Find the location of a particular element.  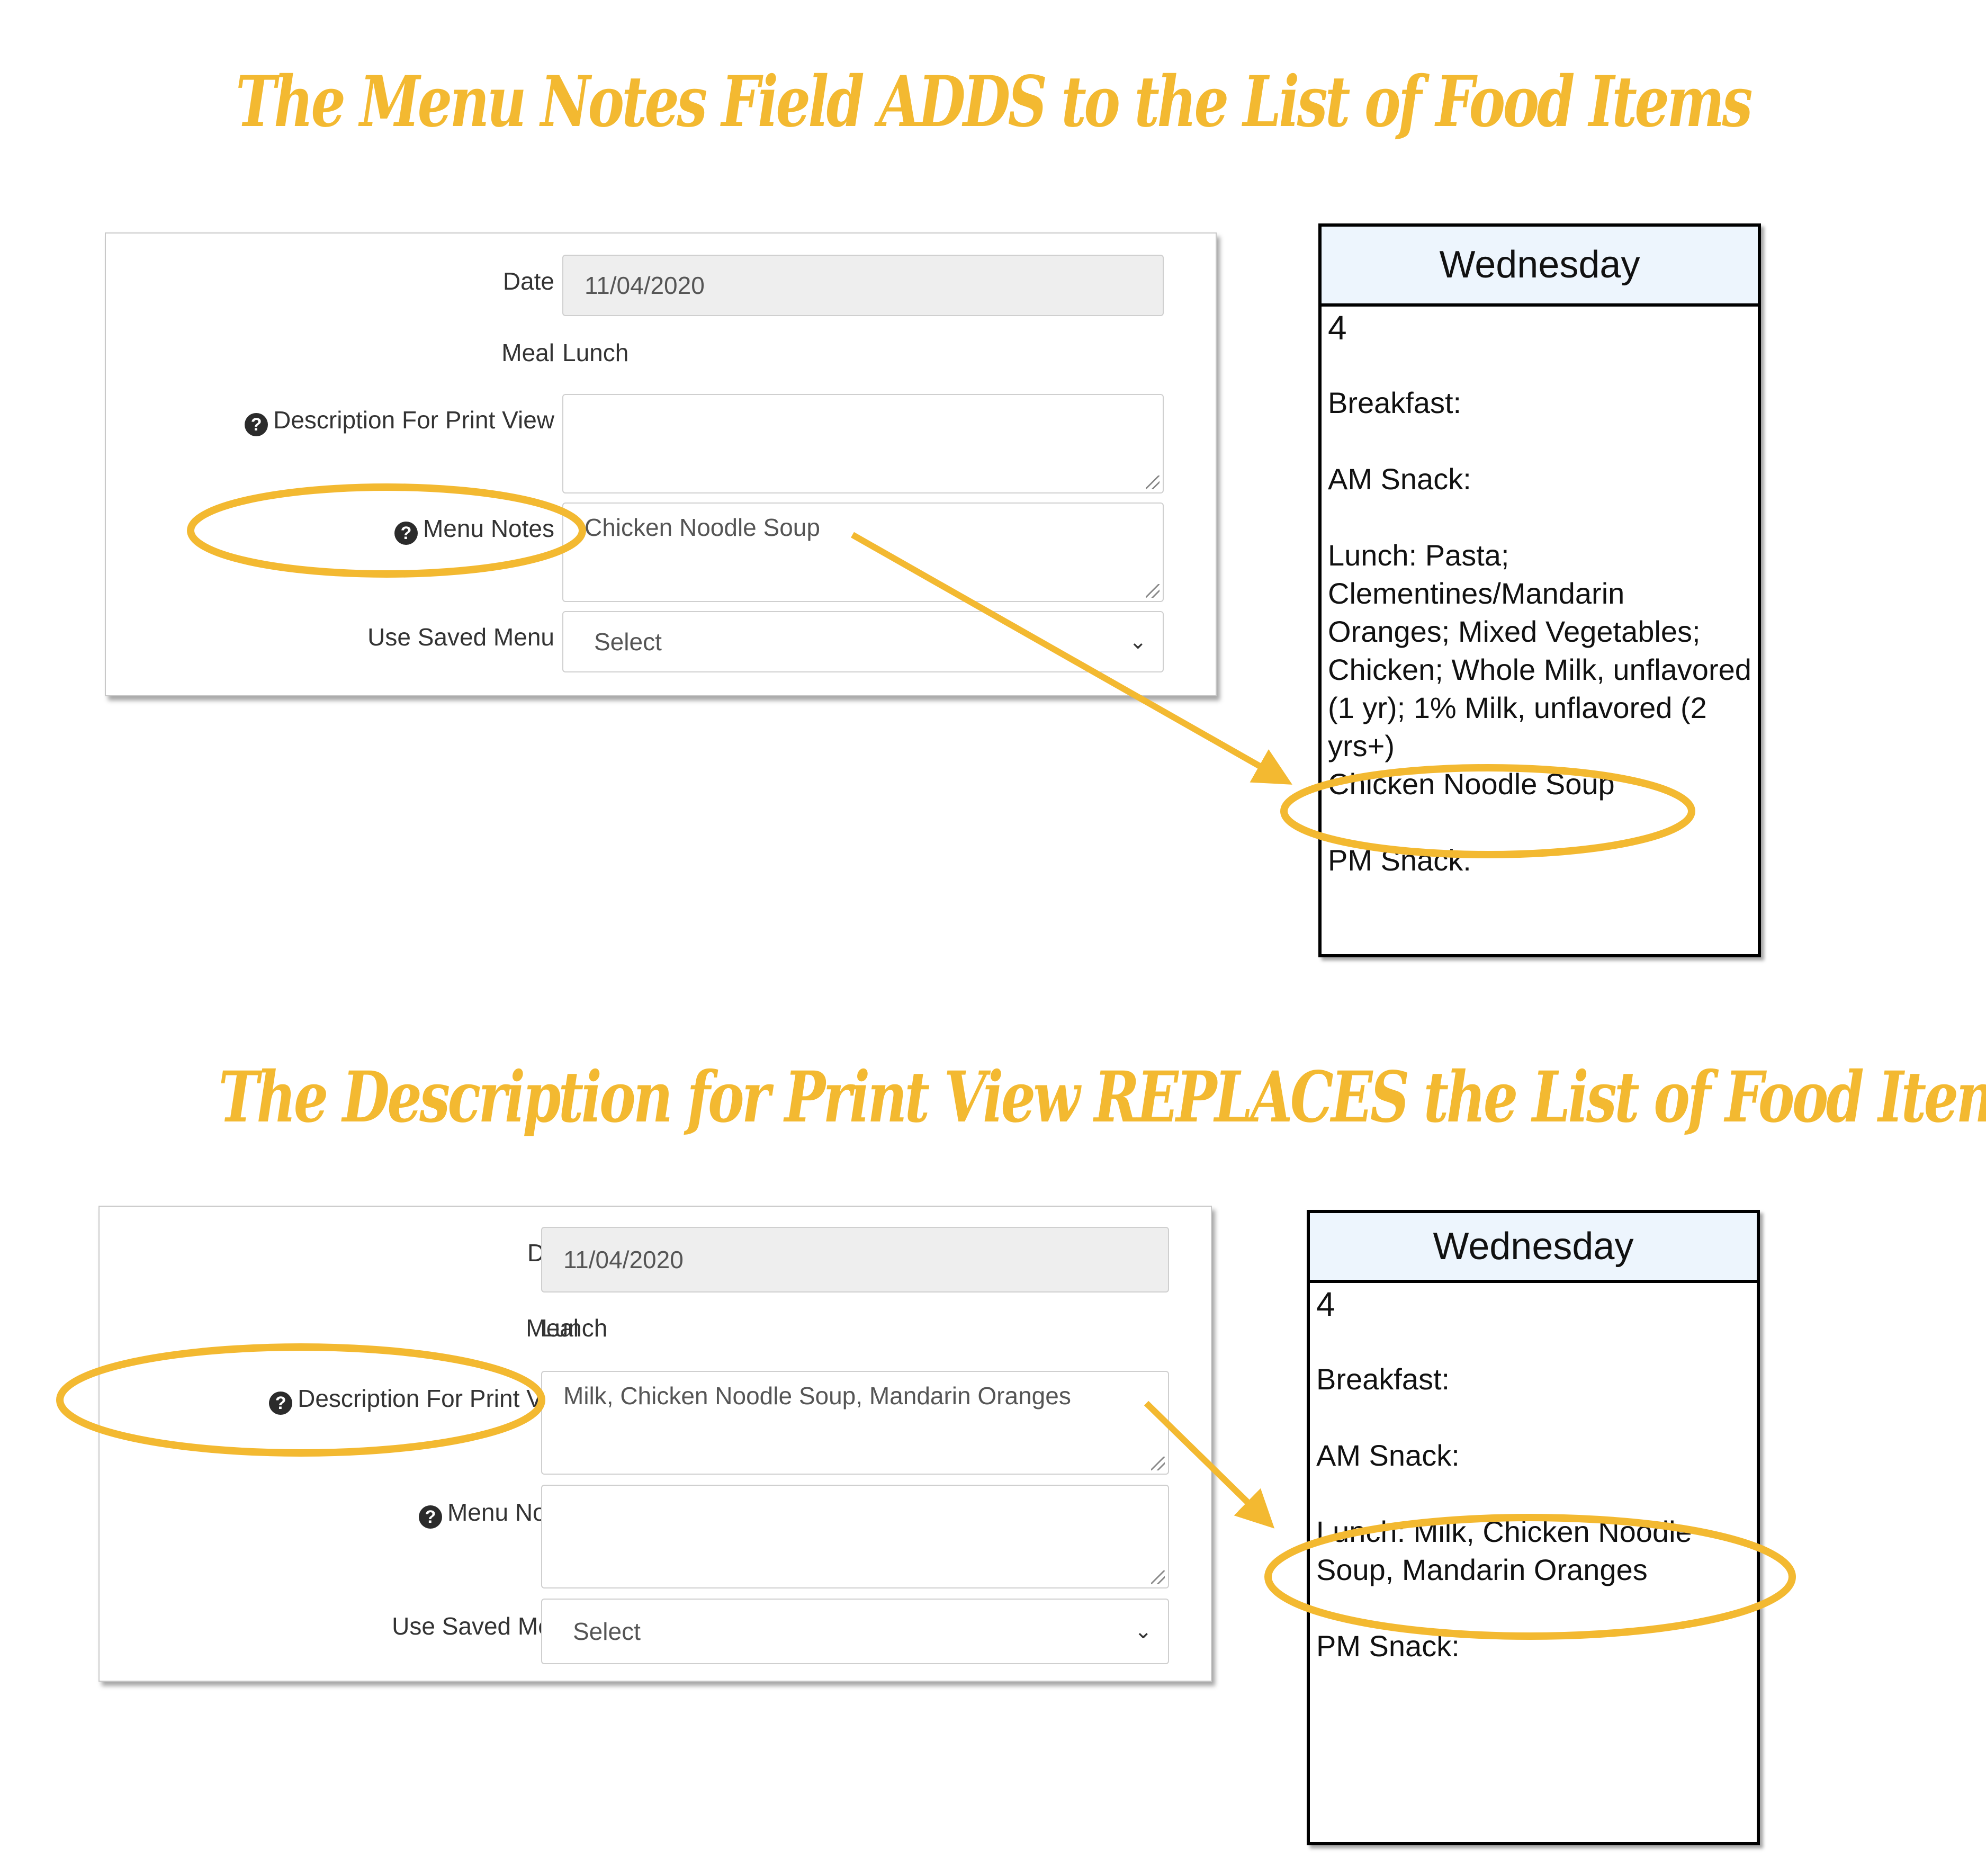

menu-notes-value: Chicken Noodle Soup is located at coordinates (702, 528).